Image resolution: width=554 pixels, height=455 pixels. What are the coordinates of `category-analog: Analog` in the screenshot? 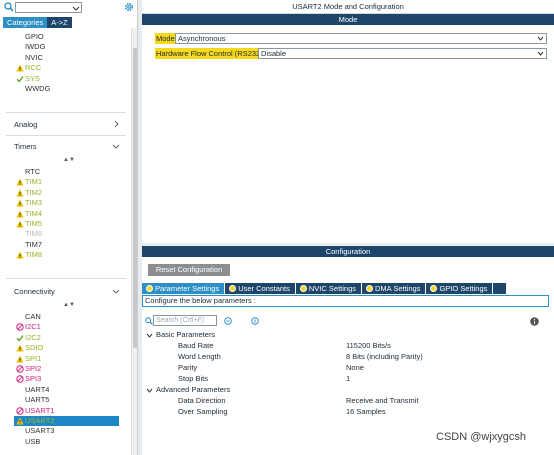 It's located at (25, 124).